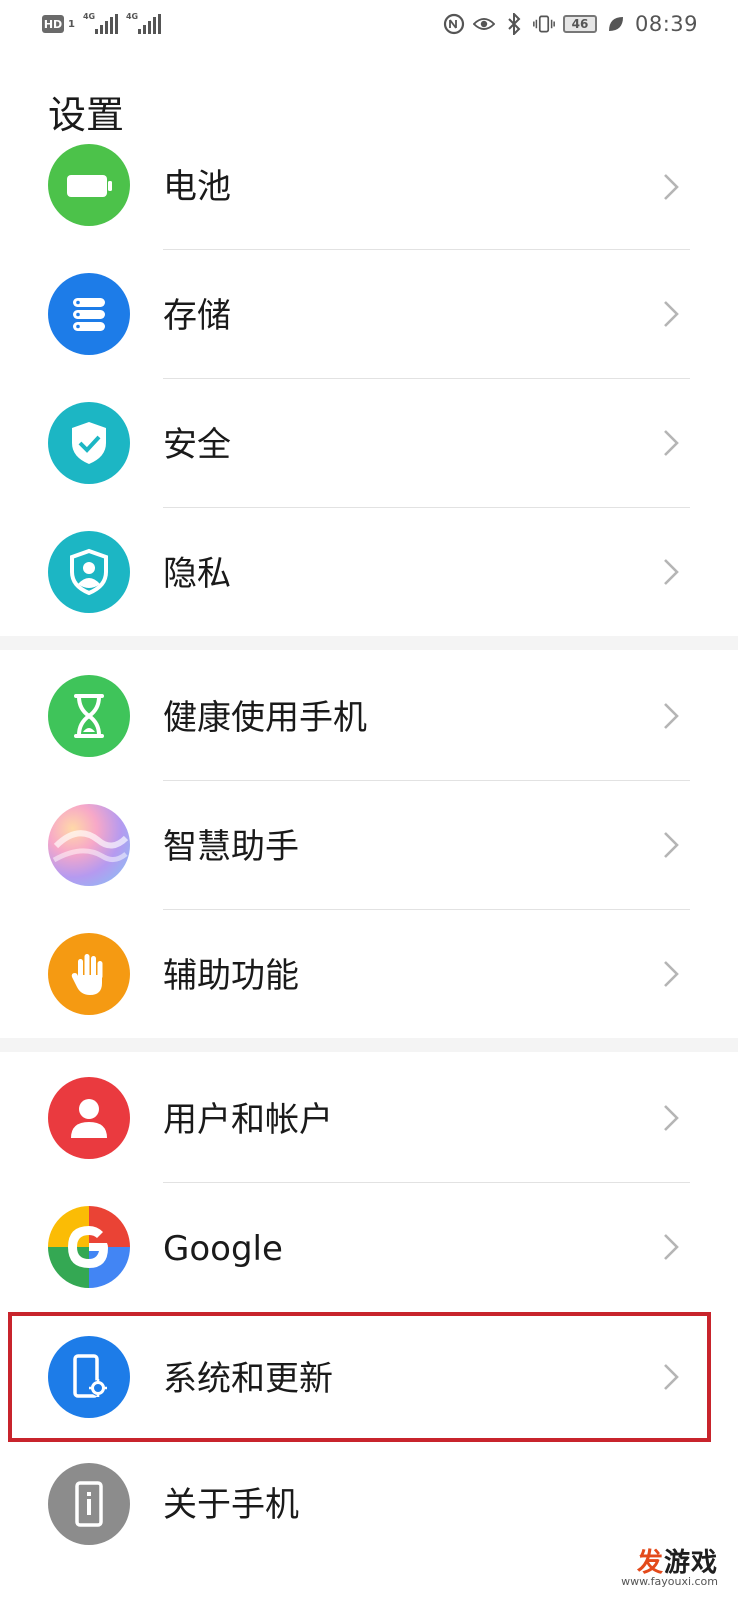  I want to click on settings-item-security: 安全, so click(369, 443).